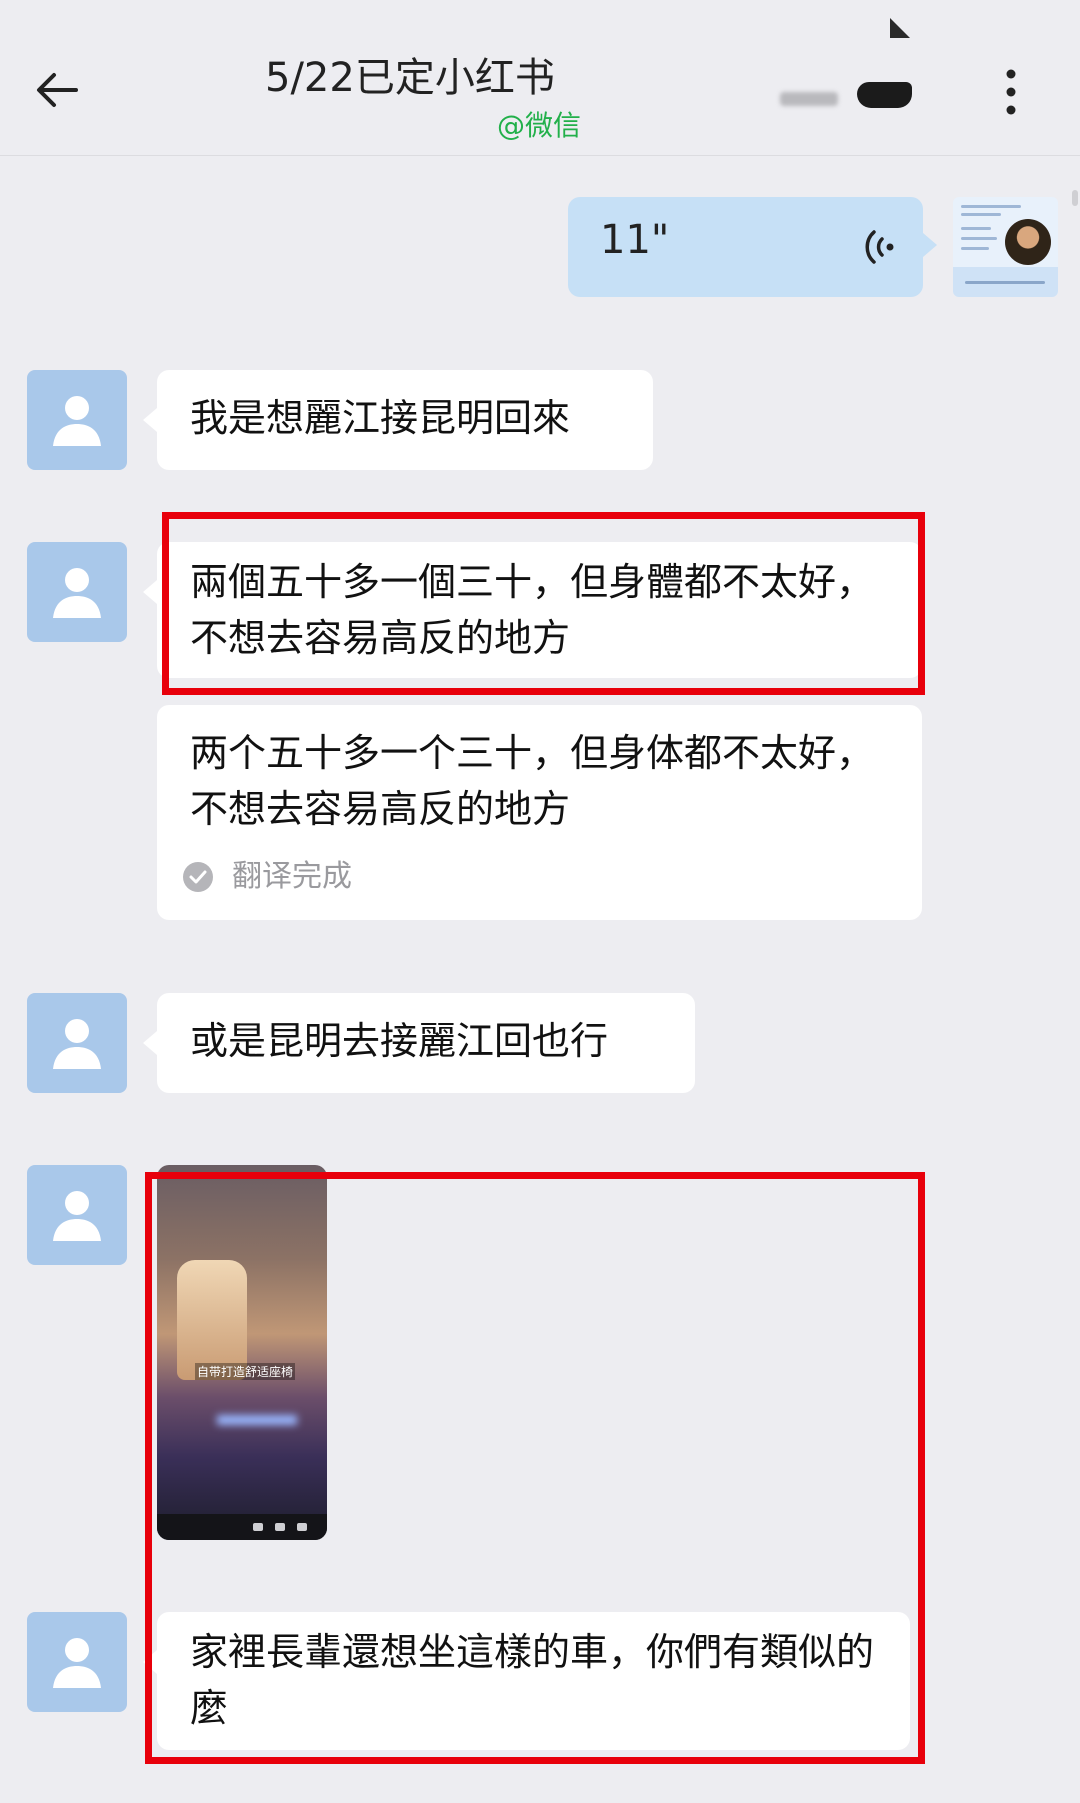 The height and width of the screenshot is (1803, 1080). I want to click on translated-text: 两个五十多一个三十，但身体都不太好，不想去容易高反的地方, so click(532, 781).